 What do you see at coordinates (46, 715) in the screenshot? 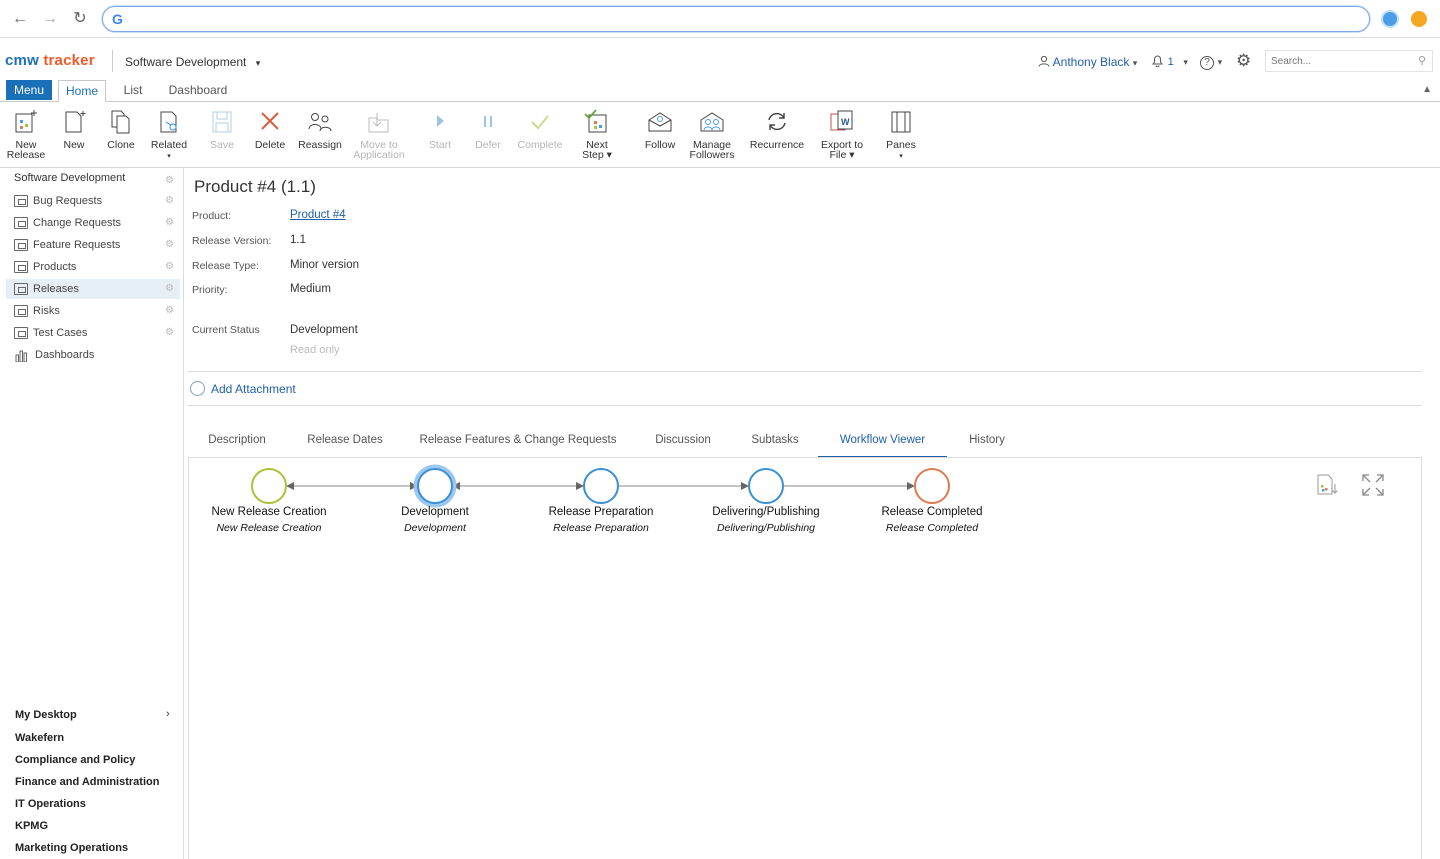
I see `workspace-my-desktop: My Desktop` at bounding box center [46, 715].